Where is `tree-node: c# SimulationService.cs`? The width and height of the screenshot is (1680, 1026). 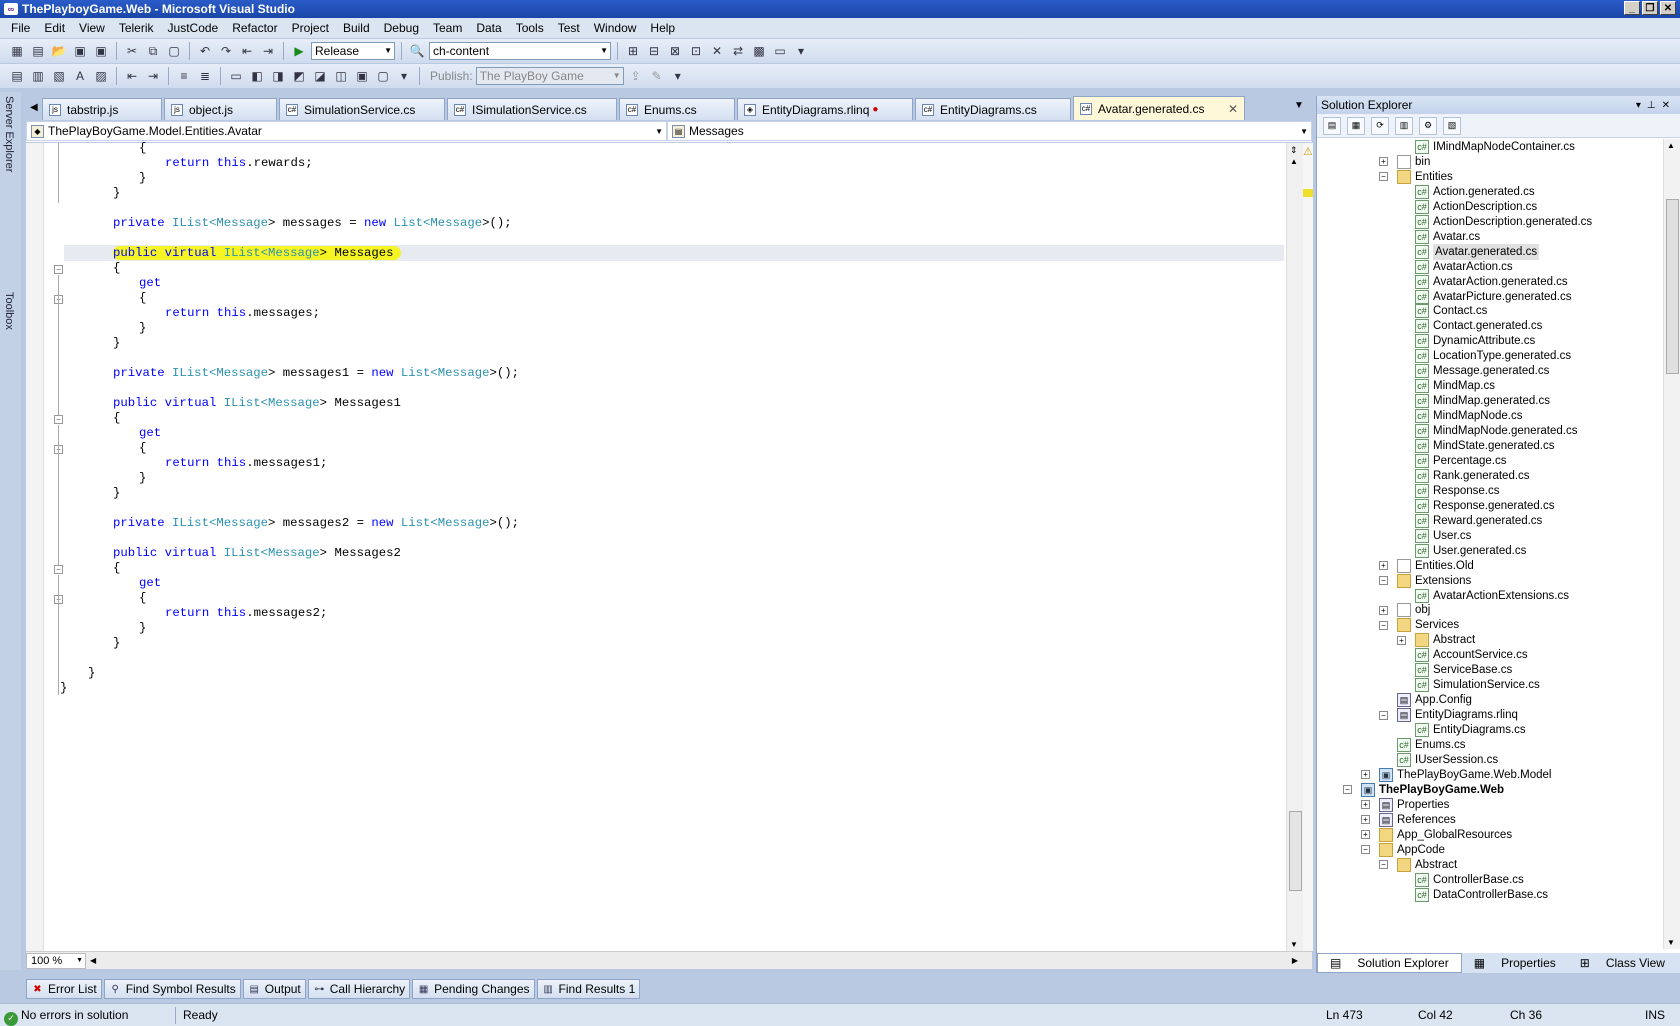 tree-node: c# SimulationService.cs is located at coordinates (1468, 685).